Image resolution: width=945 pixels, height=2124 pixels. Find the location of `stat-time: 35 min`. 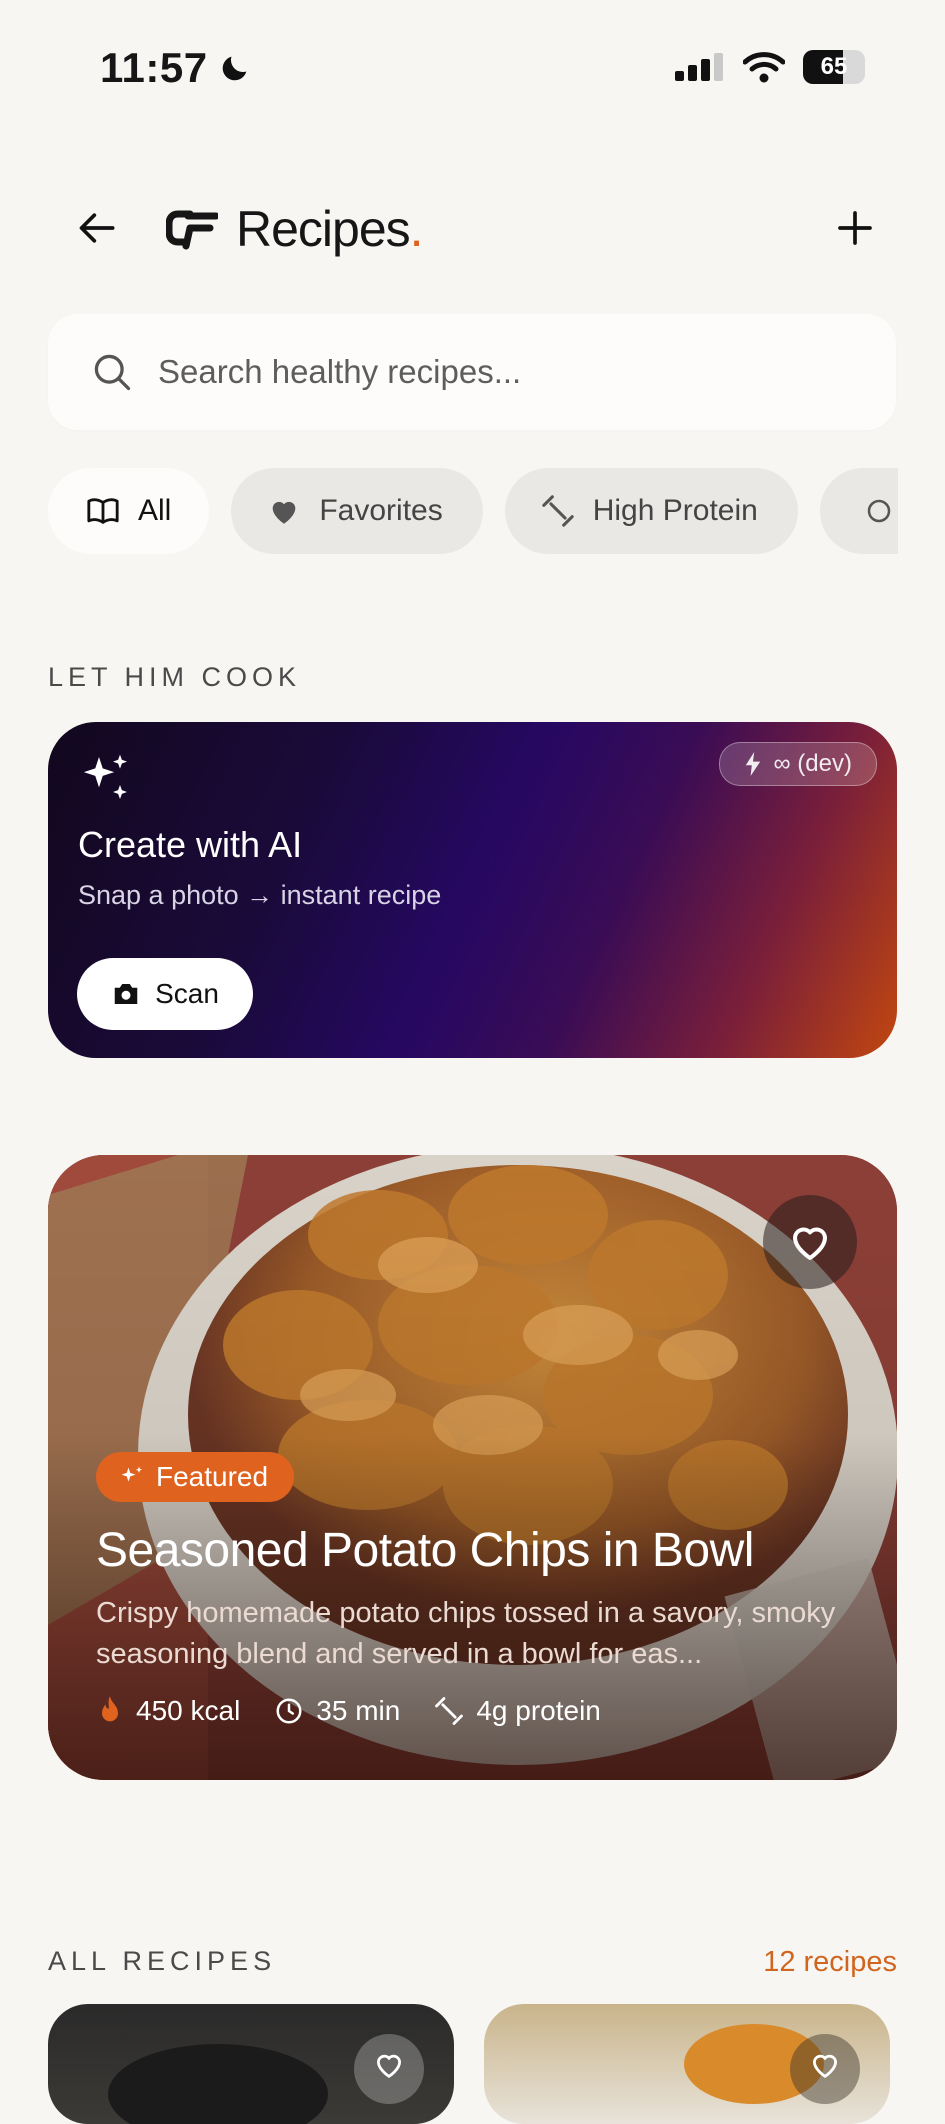

stat-time: 35 min is located at coordinates (337, 1711).